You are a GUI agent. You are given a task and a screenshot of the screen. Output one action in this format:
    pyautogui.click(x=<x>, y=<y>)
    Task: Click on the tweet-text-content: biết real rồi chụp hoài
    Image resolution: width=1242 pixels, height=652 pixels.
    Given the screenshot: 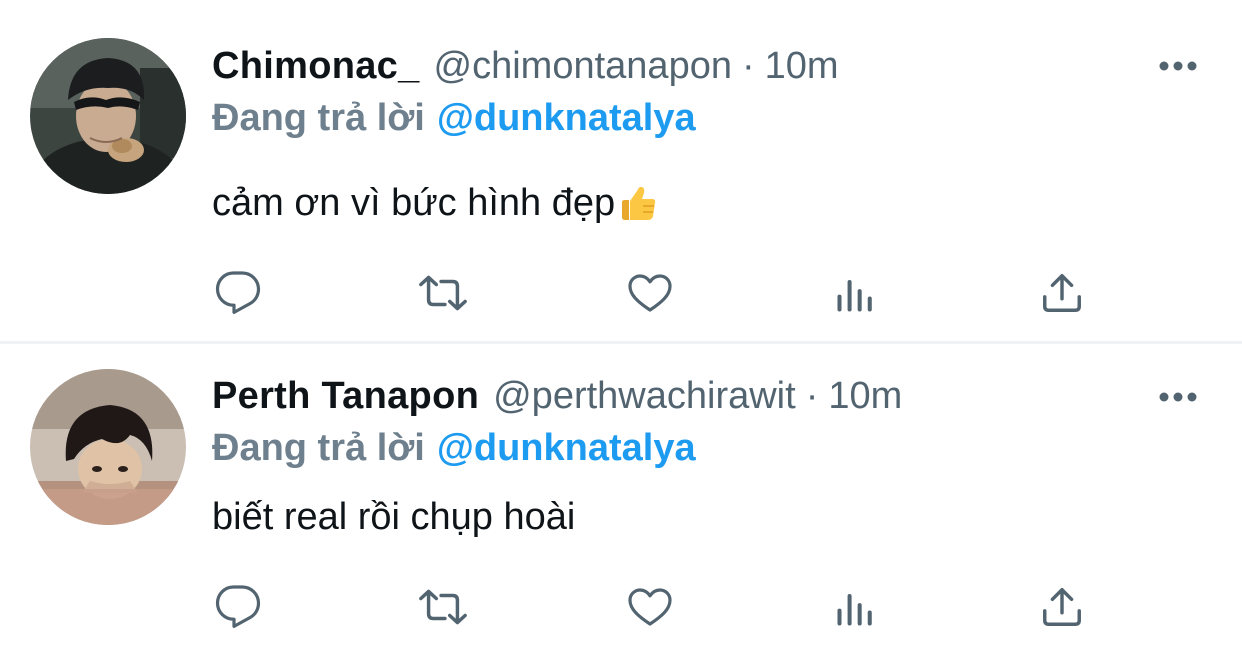 What is the action you would take?
    pyautogui.click(x=394, y=516)
    